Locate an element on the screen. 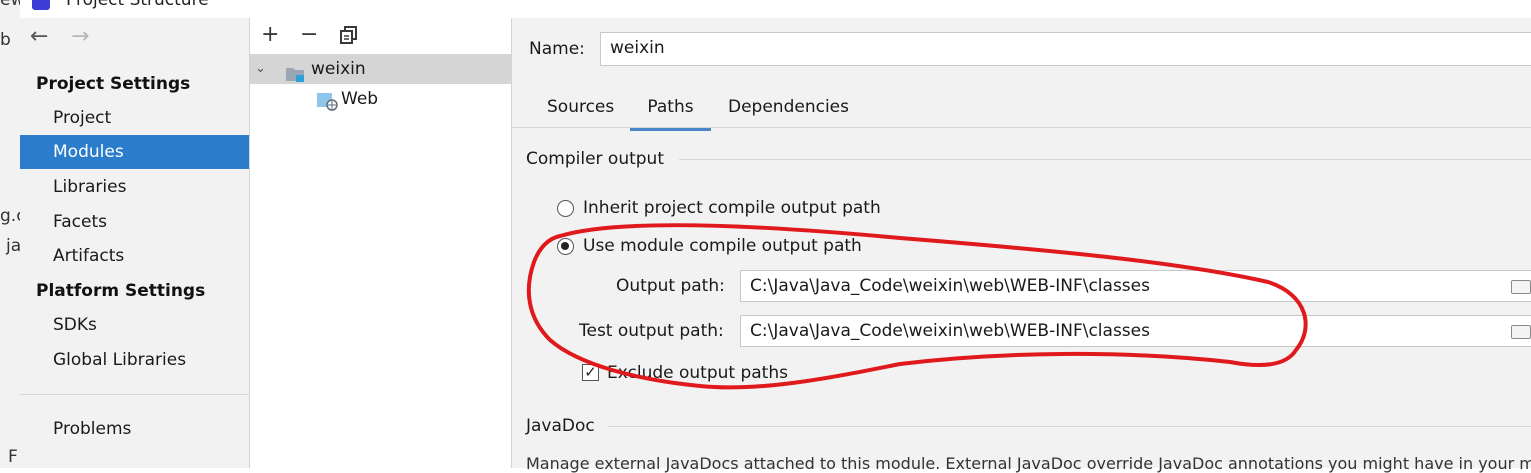  sidebar-item-label: Facets is located at coordinates (80, 222).